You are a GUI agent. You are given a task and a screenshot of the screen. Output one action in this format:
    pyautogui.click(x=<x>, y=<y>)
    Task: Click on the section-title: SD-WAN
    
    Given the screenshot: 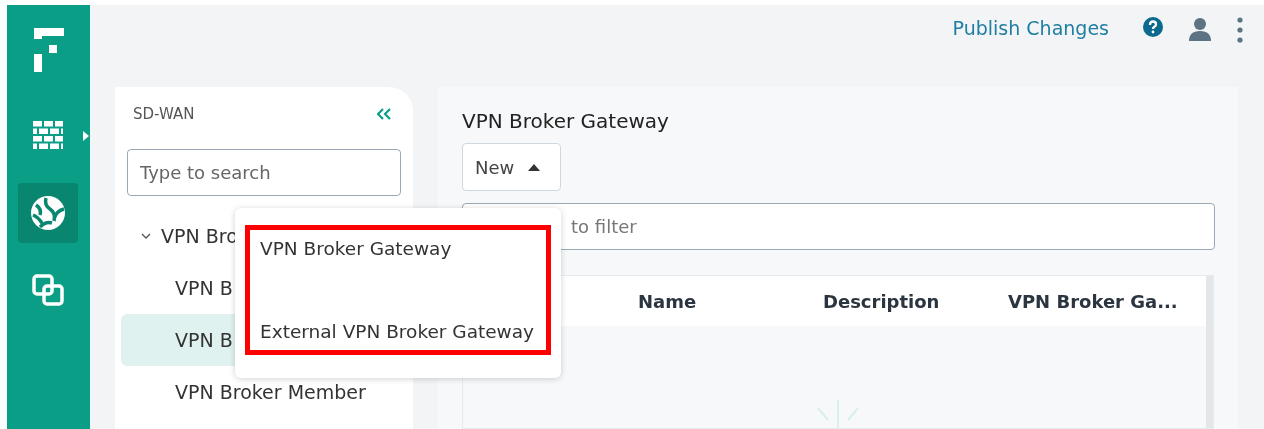 What is the action you would take?
    pyautogui.click(x=164, y=114)
    